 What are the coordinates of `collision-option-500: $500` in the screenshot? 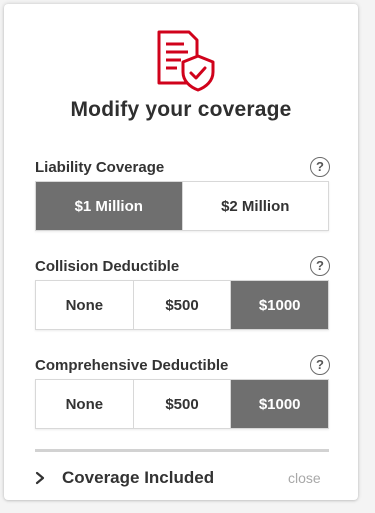 It's located at (181, 305).